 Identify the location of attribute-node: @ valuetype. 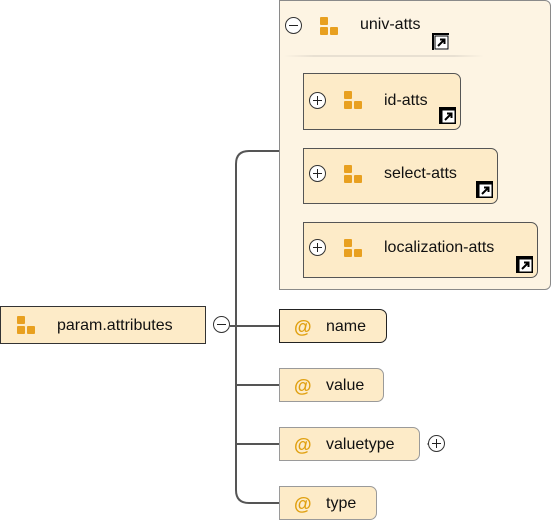
(349, 444).